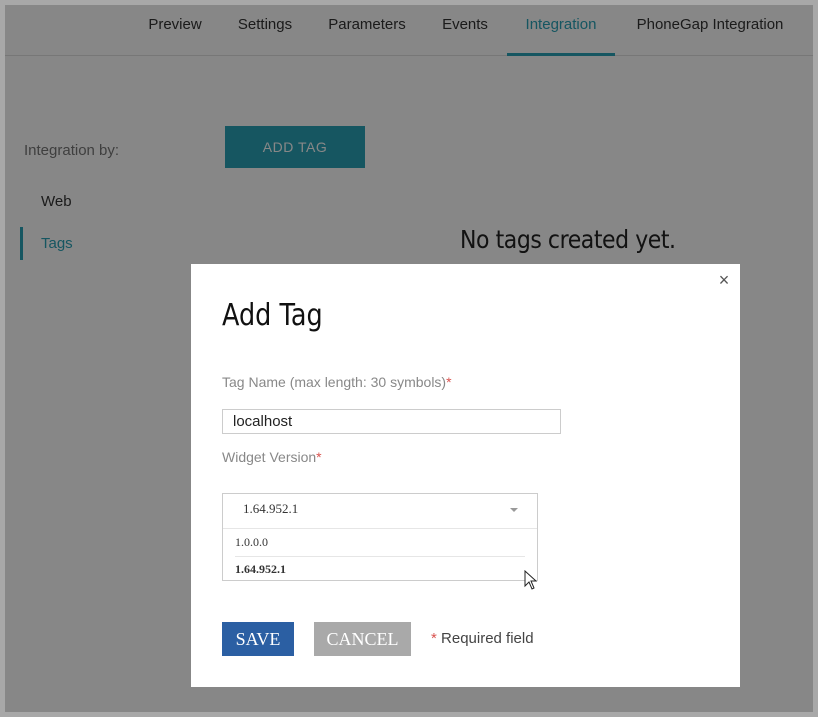 The height and width of the screenshot is (717, 818). I want to click on close-icon: ×, so click(724, 280).